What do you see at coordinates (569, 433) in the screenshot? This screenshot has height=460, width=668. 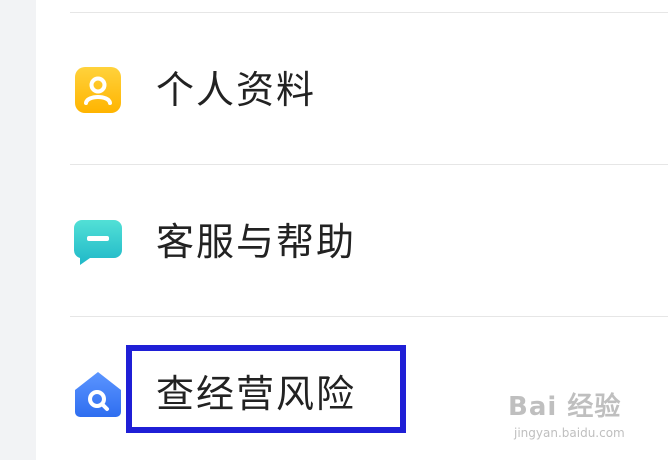 I see `watermark-url: jingyan.baidu.com` at bounding box center [569, 433].